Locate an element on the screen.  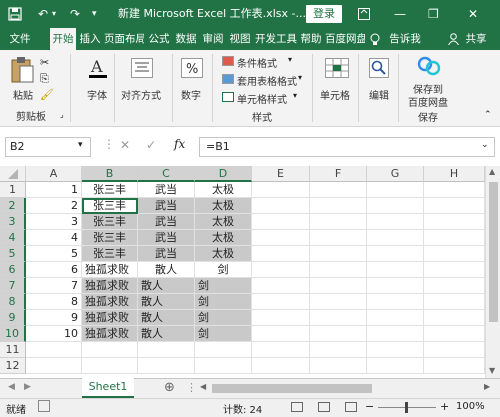
tell-me-search: 告诉我 is located at coordinates (405, 39).